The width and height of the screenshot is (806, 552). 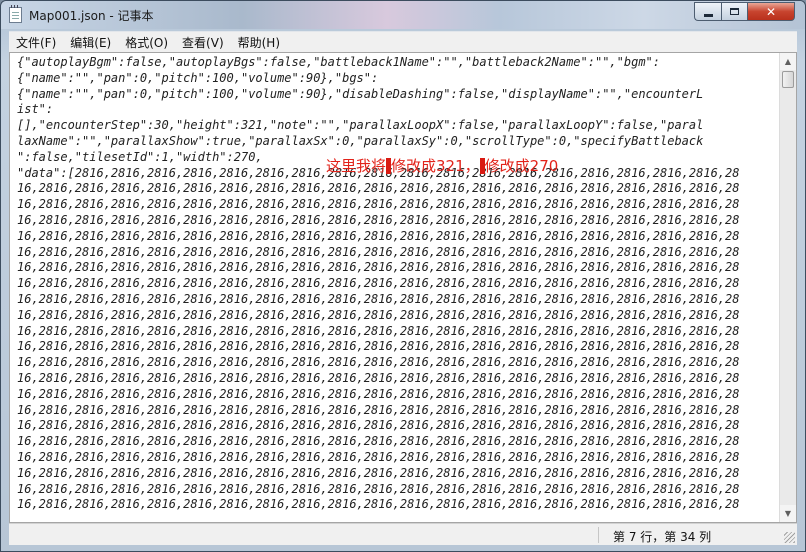 What do you see at coordinates (521, 166) in the screenshot?
I see `annotation-text-3: 修改成270` at bounding box center [521, 166].